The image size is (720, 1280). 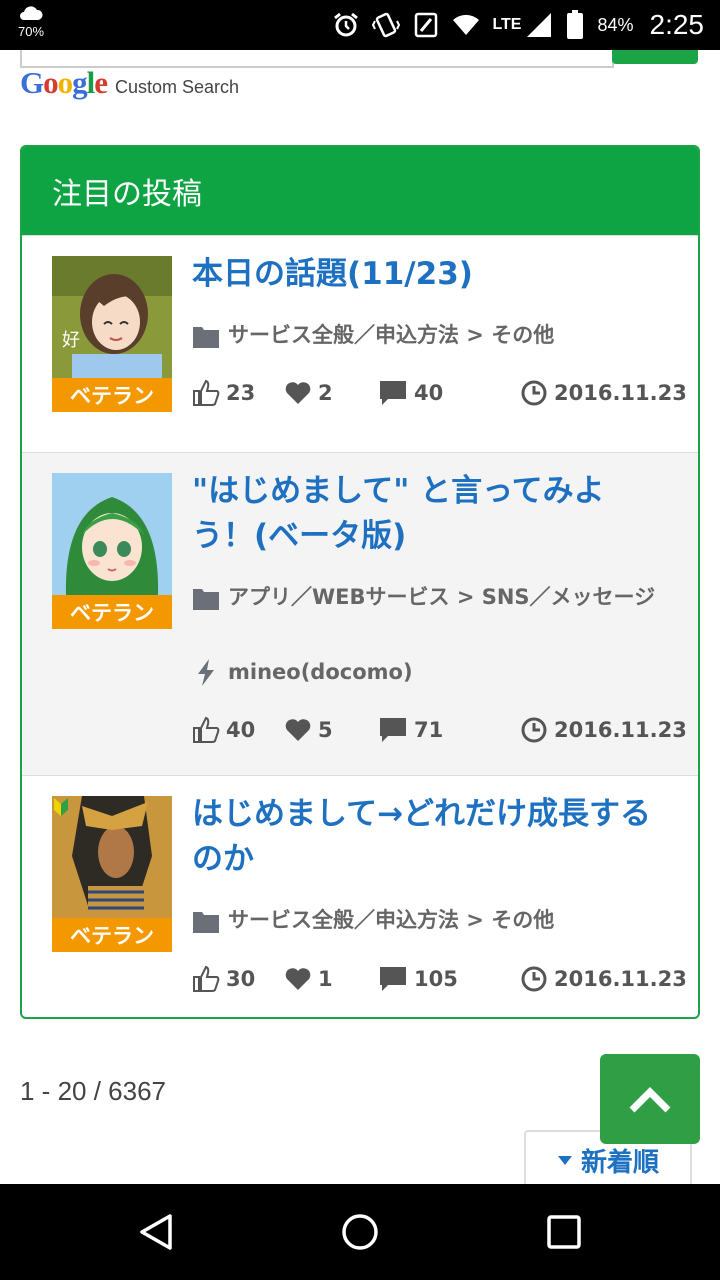 I want to click on hearts-count: 5, so click(x=325, y=730).